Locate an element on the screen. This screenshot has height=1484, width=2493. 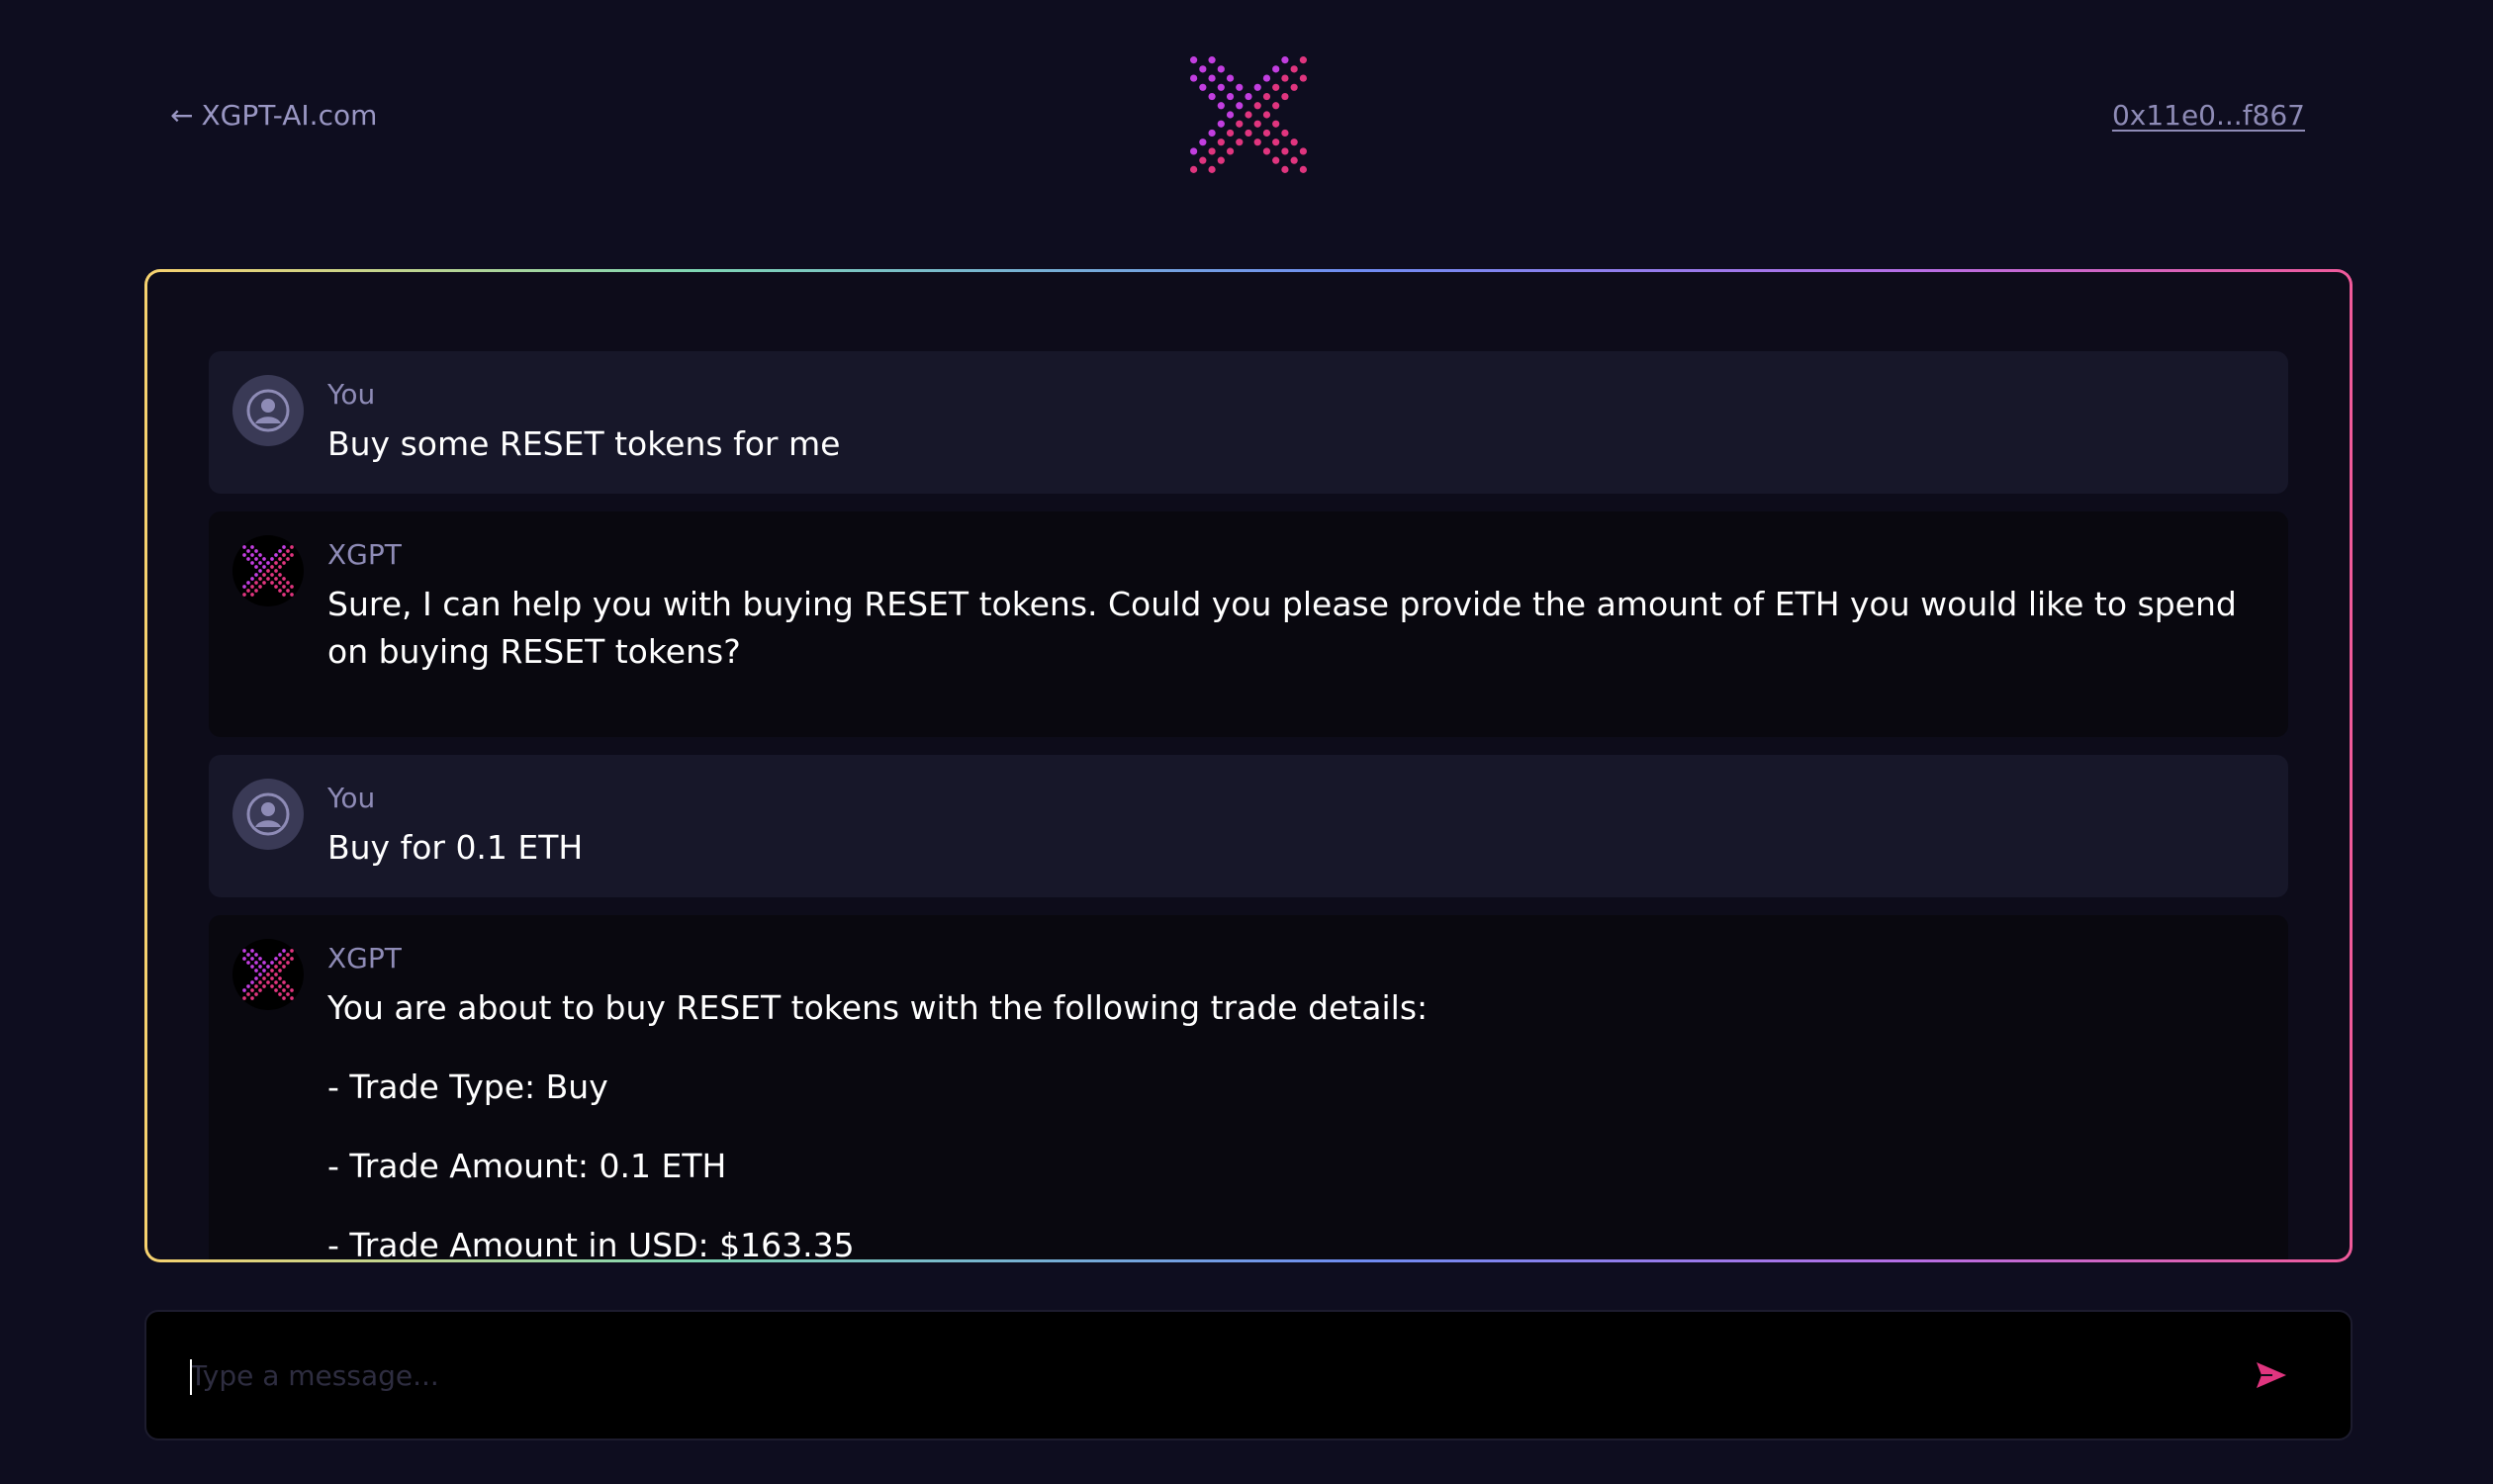
message-paragraph: Buy for 0.1 ETH is located at coordinates (455, 847).